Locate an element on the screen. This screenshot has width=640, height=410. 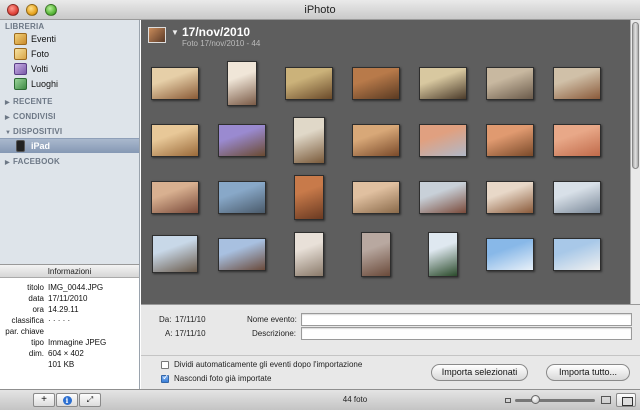
sidebar-header-recent: ▶ RECENTE is located at coordinates (29, 101).